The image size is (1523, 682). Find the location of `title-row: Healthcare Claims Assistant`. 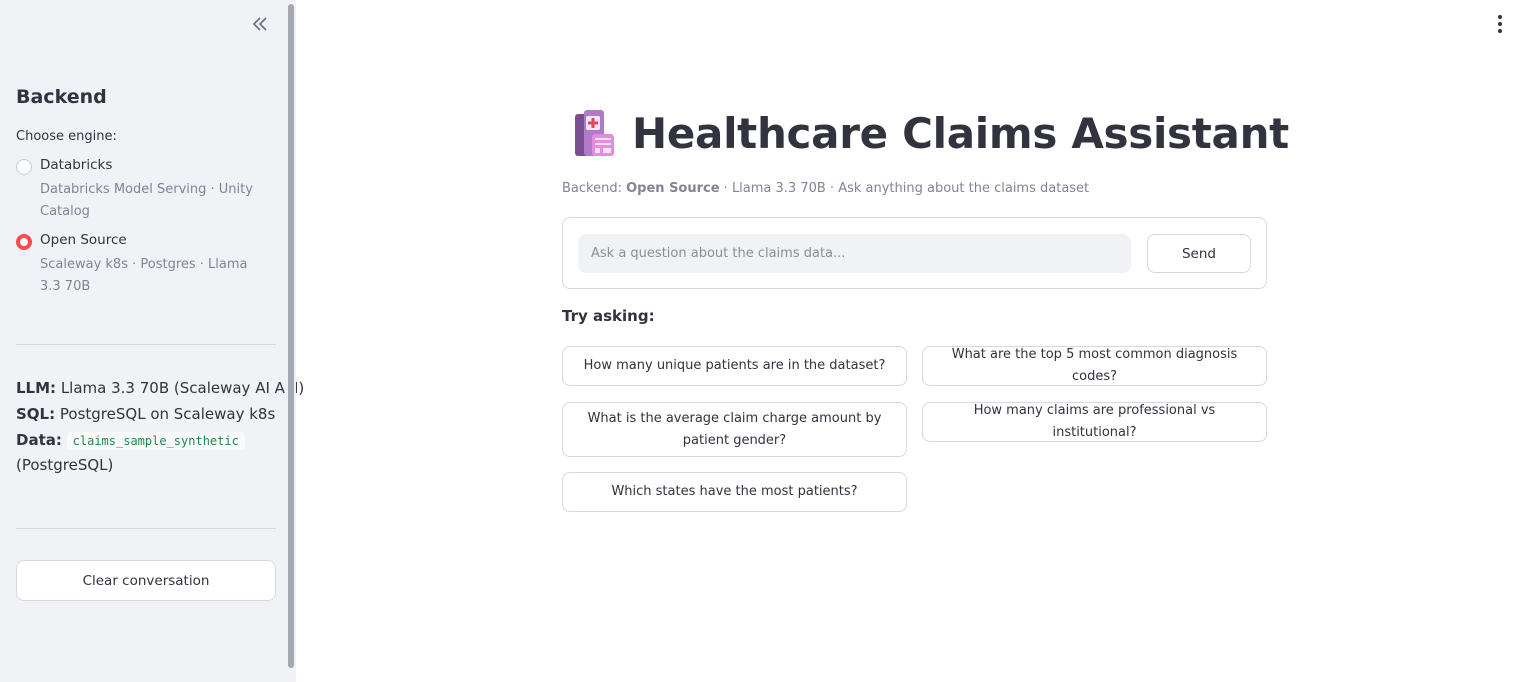

title-row: Healthcare Claims Assistant is located at coordinates (930, 133).